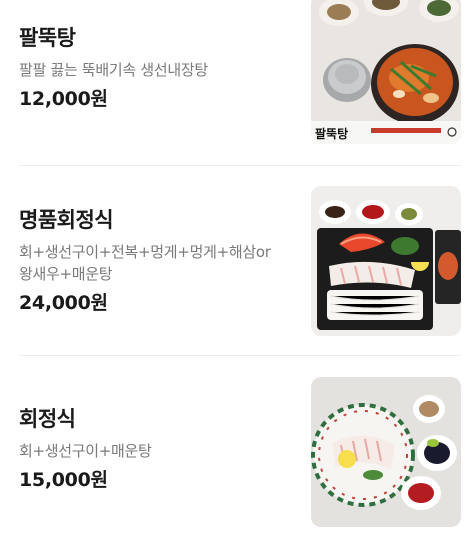 This screenshot has height=533, width=472. Describe the element at coordinates (145, 263) in the screenshot. I see `menu-item-description: 회+생선구이+전복+멍게+멍게+해삼or왕새우+매운탕` at that location.